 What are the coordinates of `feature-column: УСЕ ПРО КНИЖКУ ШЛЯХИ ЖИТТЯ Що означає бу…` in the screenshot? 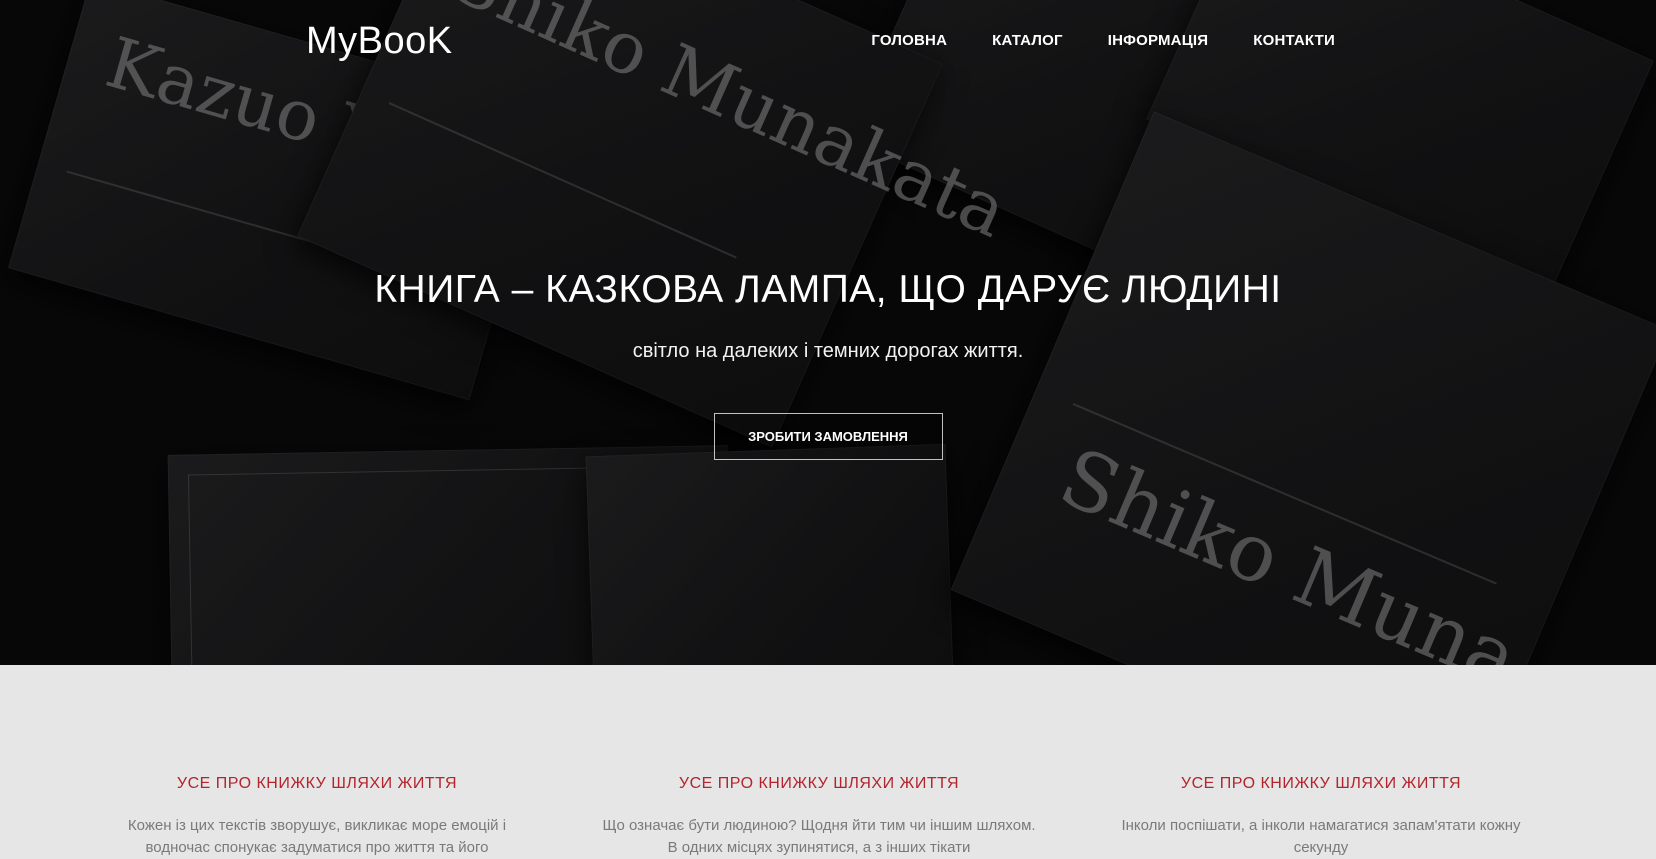 It's located at (819, 817).